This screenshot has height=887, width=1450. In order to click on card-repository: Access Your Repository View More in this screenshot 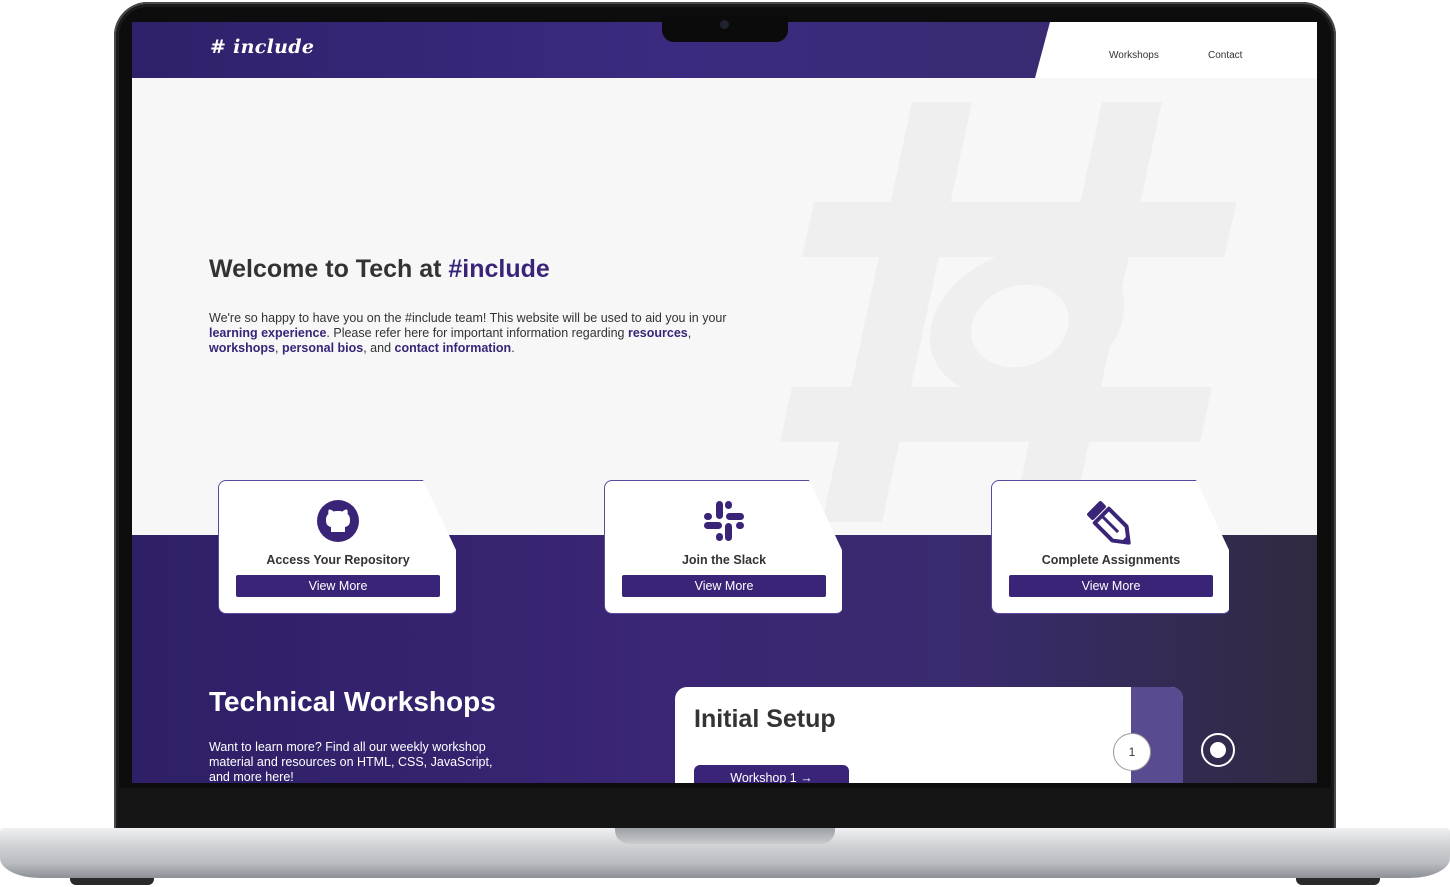, I will do `click(337, 547)`.